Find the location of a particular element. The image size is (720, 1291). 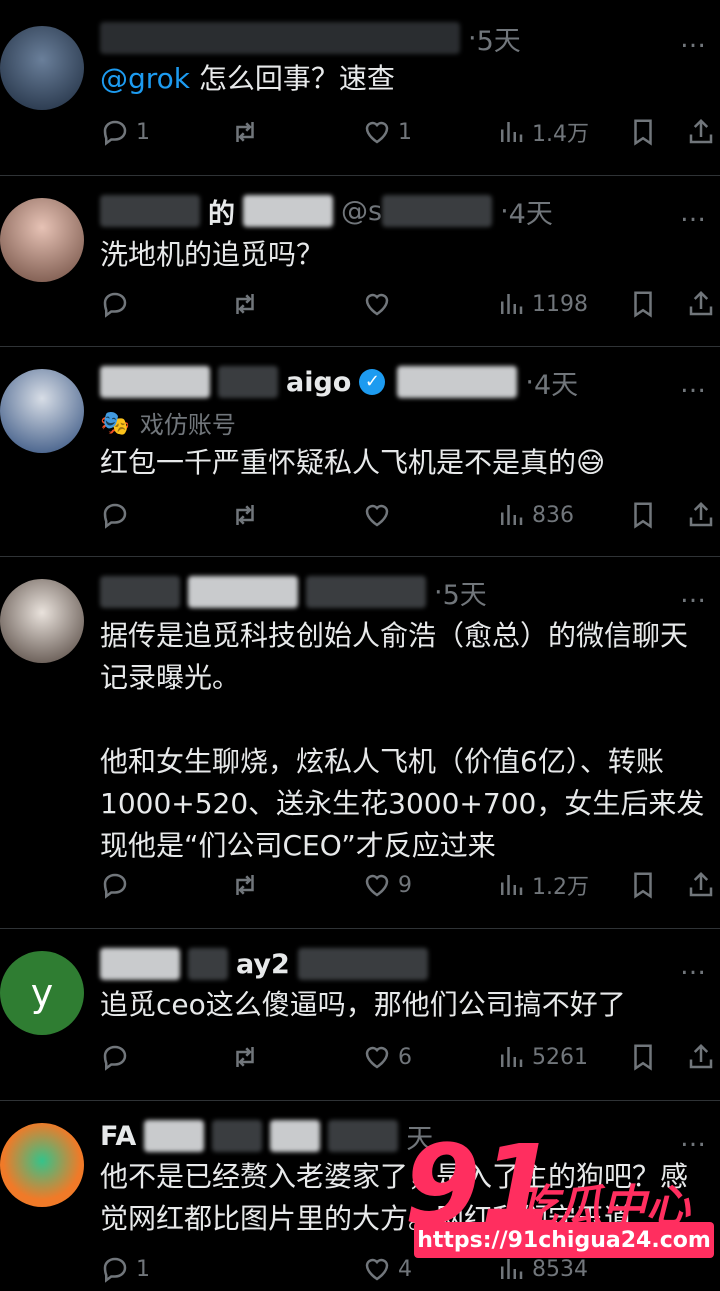

avatar: y is located at coordinates (42, 993).